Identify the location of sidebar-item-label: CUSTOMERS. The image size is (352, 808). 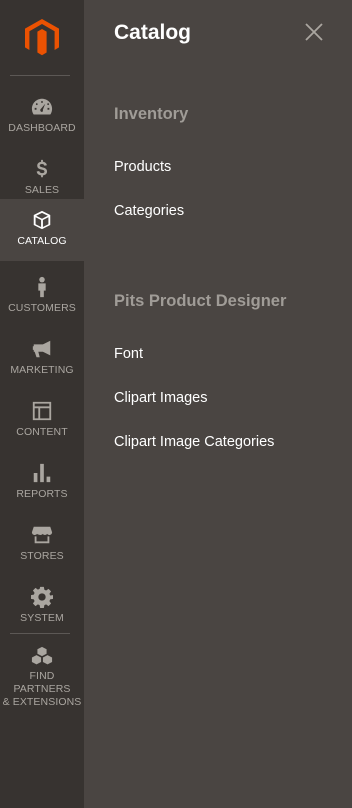
(42, 308).